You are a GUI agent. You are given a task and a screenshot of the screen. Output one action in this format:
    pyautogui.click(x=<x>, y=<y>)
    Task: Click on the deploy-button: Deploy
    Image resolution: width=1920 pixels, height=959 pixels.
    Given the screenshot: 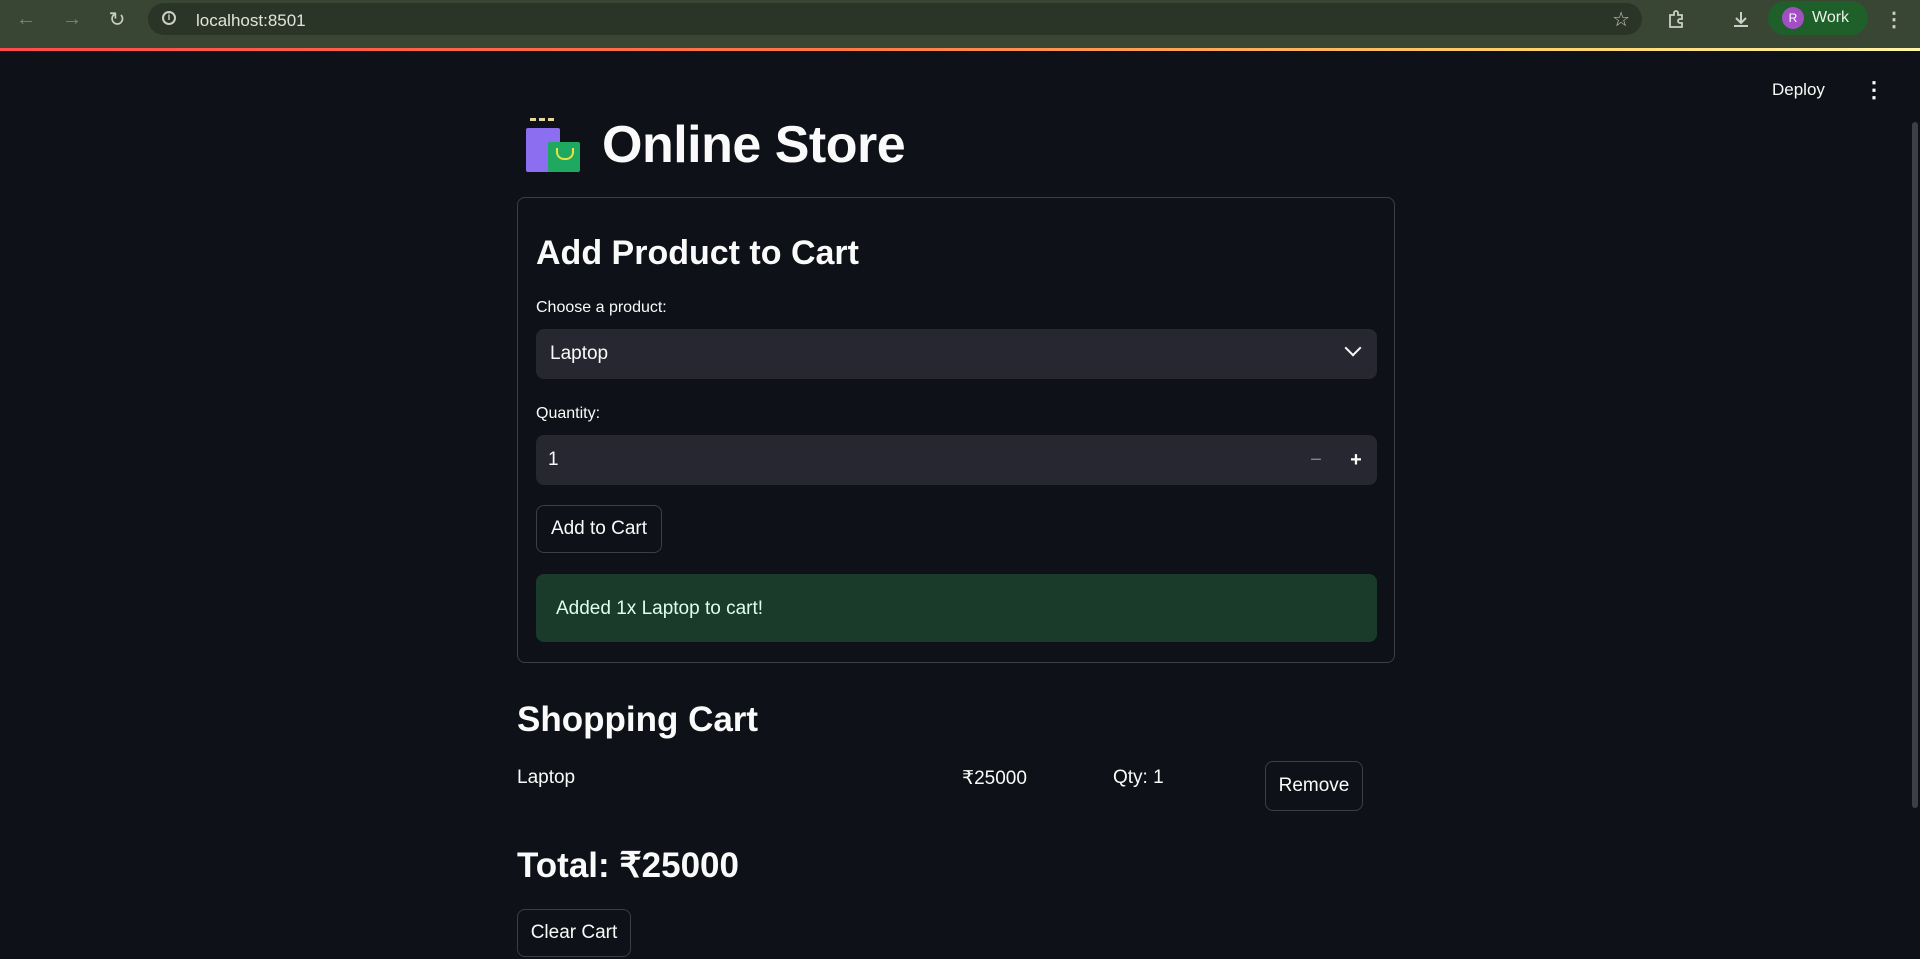 What is the action you would take?
    pyautogui.click(x=1798, y=90)
    